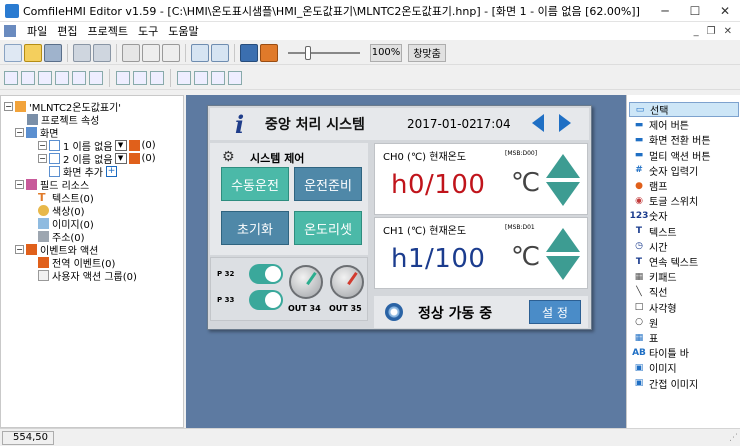 The image size is (740, 446). Describe the element at coordinates (308, 52) in the screenshot. I see `zoom-slider-thumb` at that location.